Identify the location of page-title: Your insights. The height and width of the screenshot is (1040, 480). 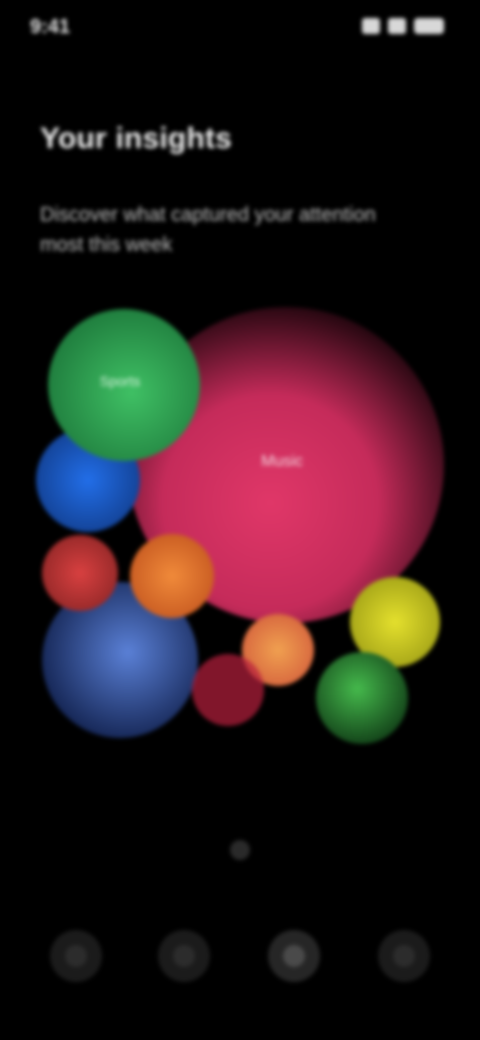
(136, 138).